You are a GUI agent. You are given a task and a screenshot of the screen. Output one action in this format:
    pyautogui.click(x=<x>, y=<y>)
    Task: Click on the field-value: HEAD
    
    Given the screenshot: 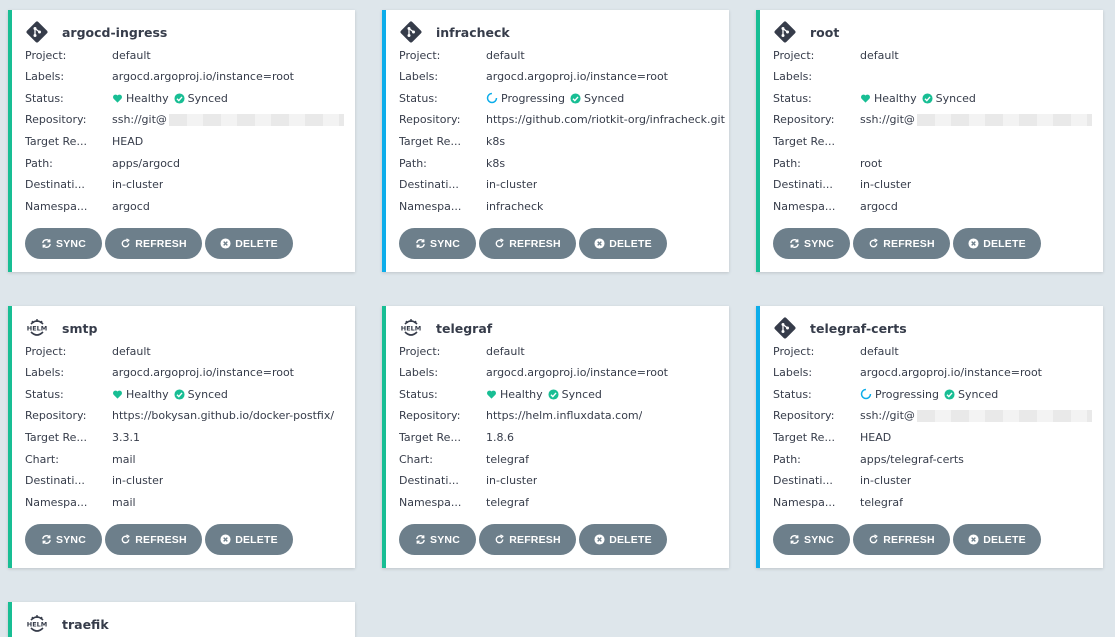 What is the action you would take?
    pyautogui.click(x=127, y=141)
    